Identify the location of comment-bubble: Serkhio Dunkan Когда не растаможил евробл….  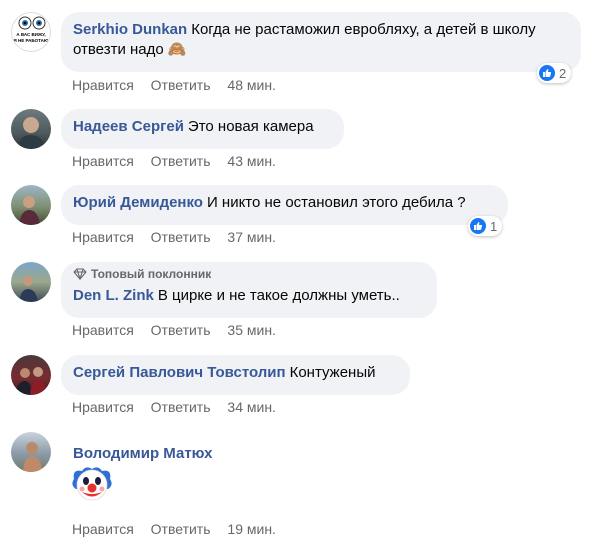
(321, 42).